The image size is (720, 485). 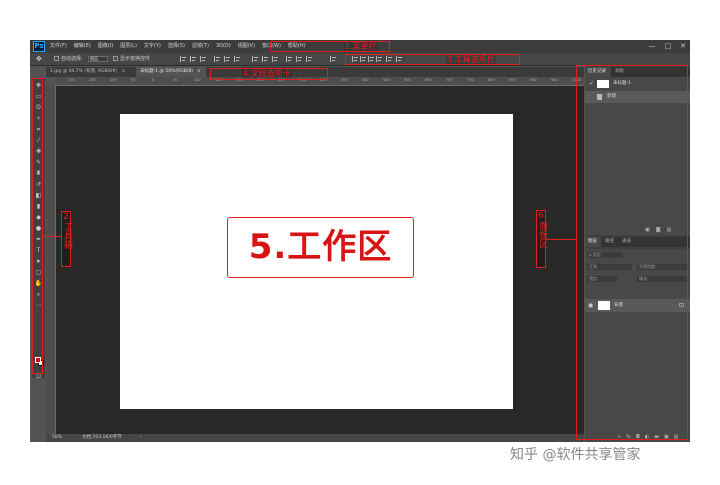 What do you see at coordinates (491, 80) in the screenshot?
I see `ruler-tick-label: 800` at bounding box center [491, 80].